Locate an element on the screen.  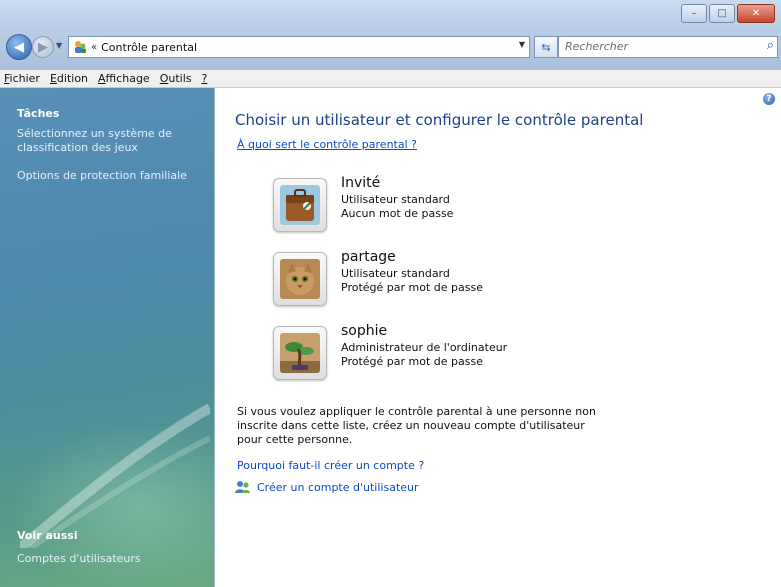
user-name: partage is located at coordinates (368, 257).